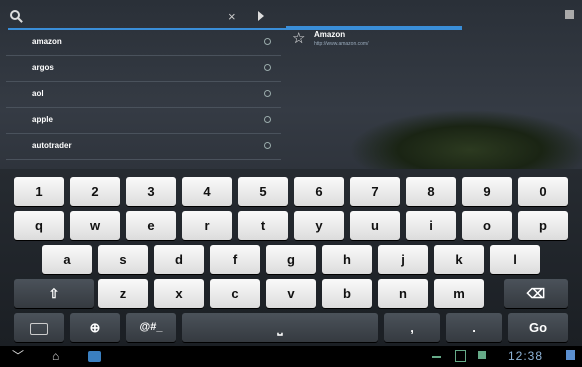 The image size is (582, 367). I want to click on key-8: 8, so click(431, 191).